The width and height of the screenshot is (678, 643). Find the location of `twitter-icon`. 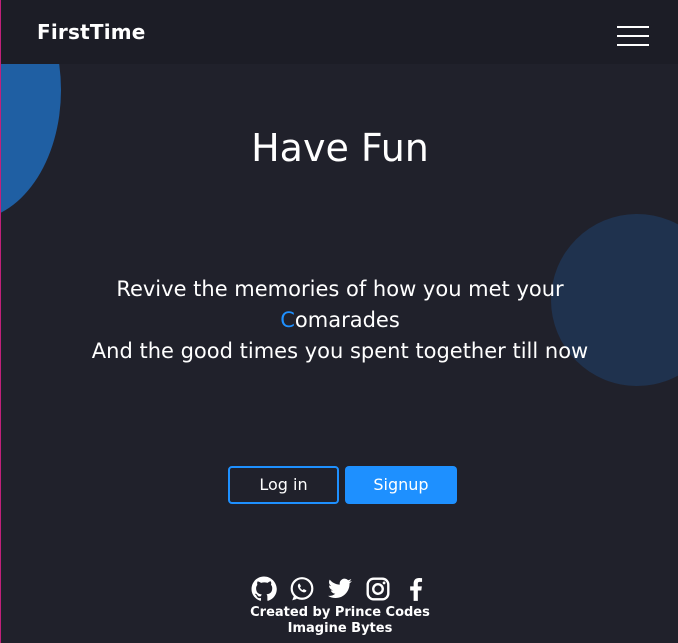

twitter-icon is located at coordinates (340, 589).